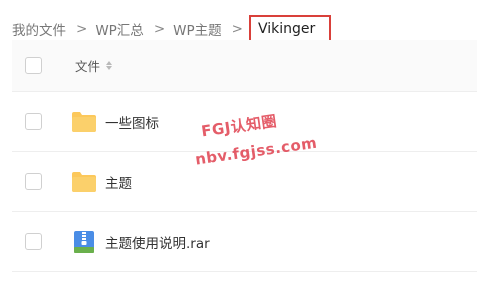 This screenshot has height=294, width=477. What do you see at coordinates (33, 65) in the screenshot?
I see `select-all-checkbox` at bounding box center [33, 65].